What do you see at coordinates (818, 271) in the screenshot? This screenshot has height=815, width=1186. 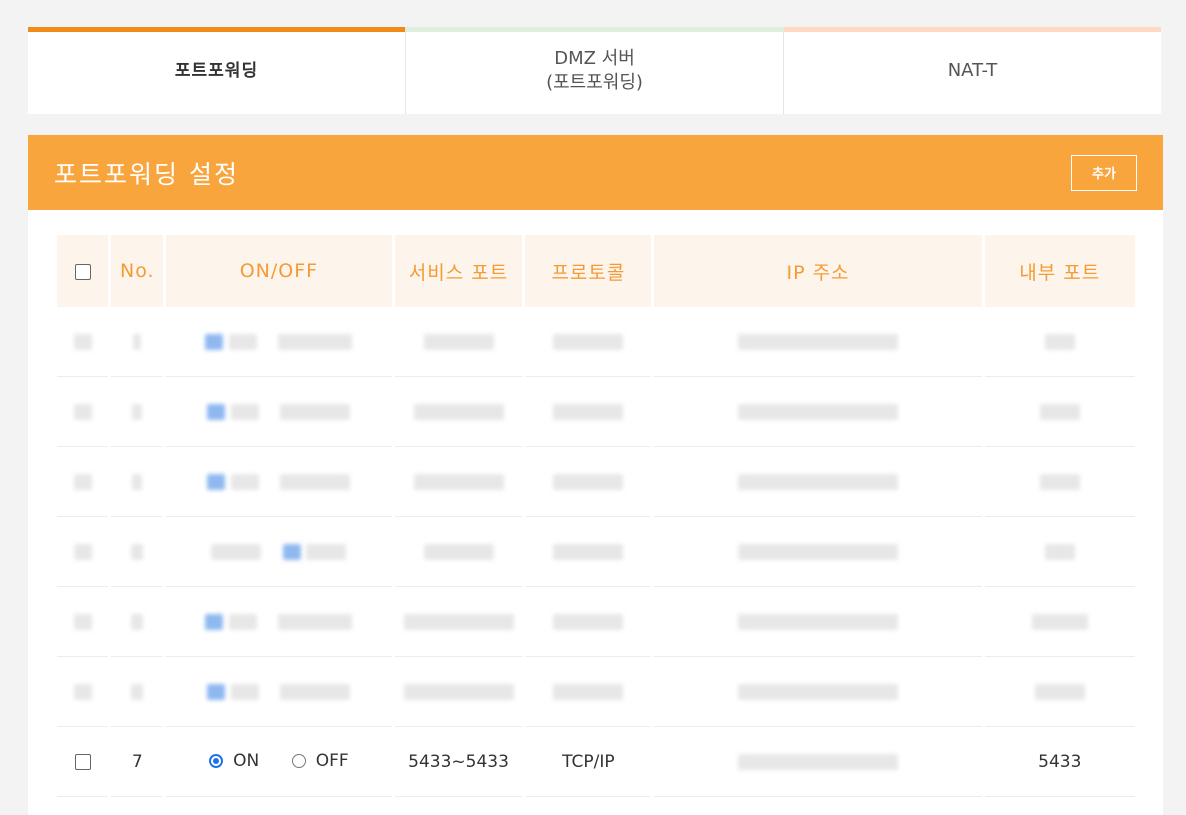 I see `col-ip-address: IP 주소` at bounding box center [818, 271].